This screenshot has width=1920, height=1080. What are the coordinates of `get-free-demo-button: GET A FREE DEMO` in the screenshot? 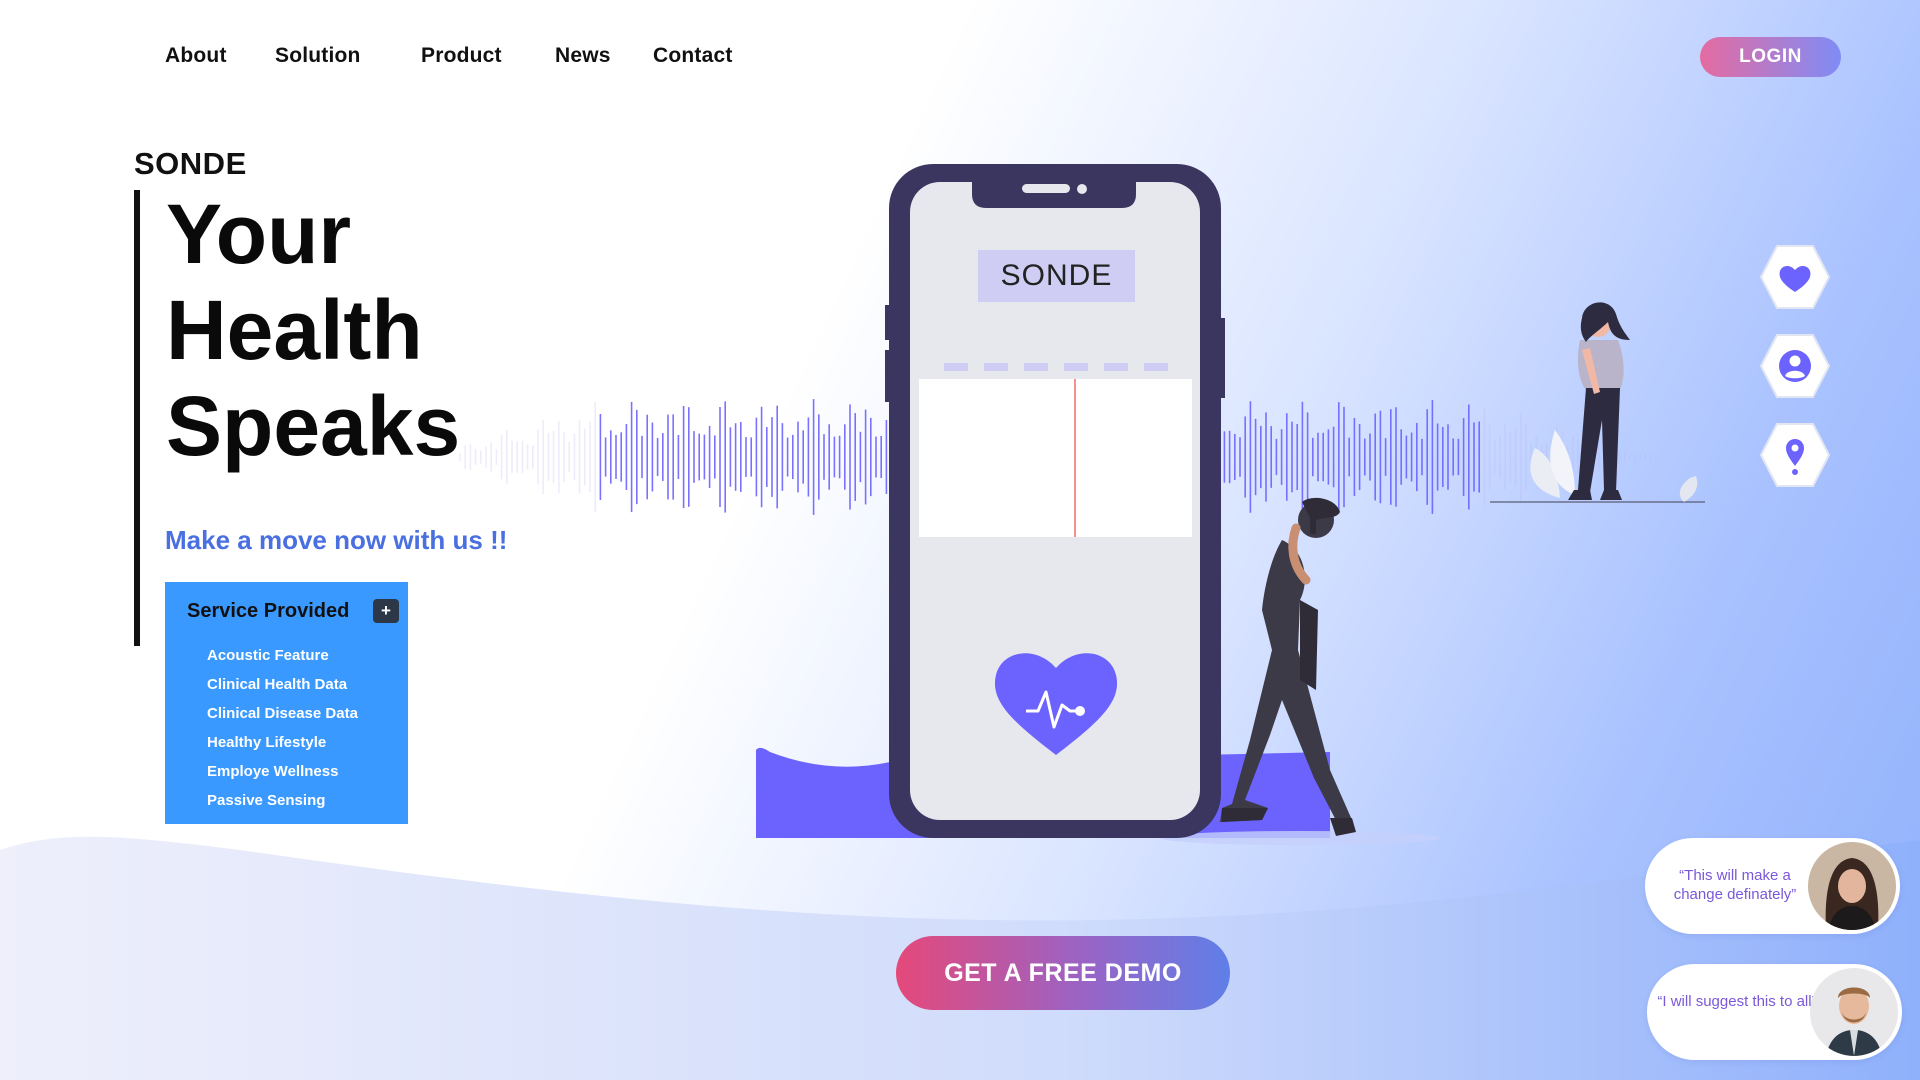 It's located at (1063, 973).